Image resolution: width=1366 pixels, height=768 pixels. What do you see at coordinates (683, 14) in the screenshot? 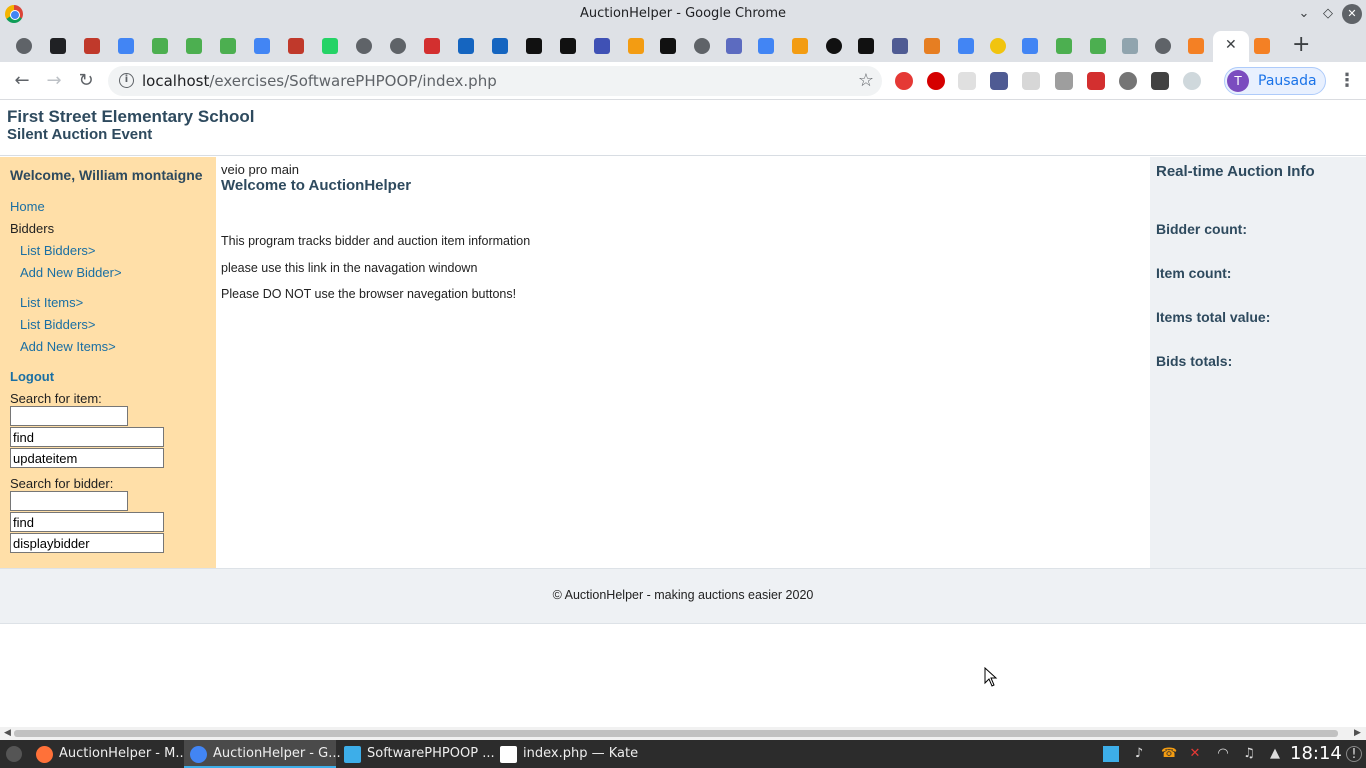
I see `window-titlebar: AuctionHelper - Google Chrome ⌄ ◇ ✕` at bounding box center [683, 14].